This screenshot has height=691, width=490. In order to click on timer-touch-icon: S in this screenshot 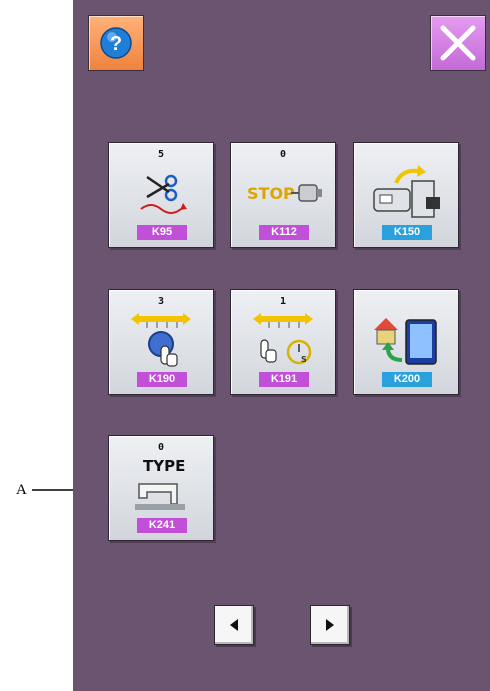, I will do `click(283, 339)`.